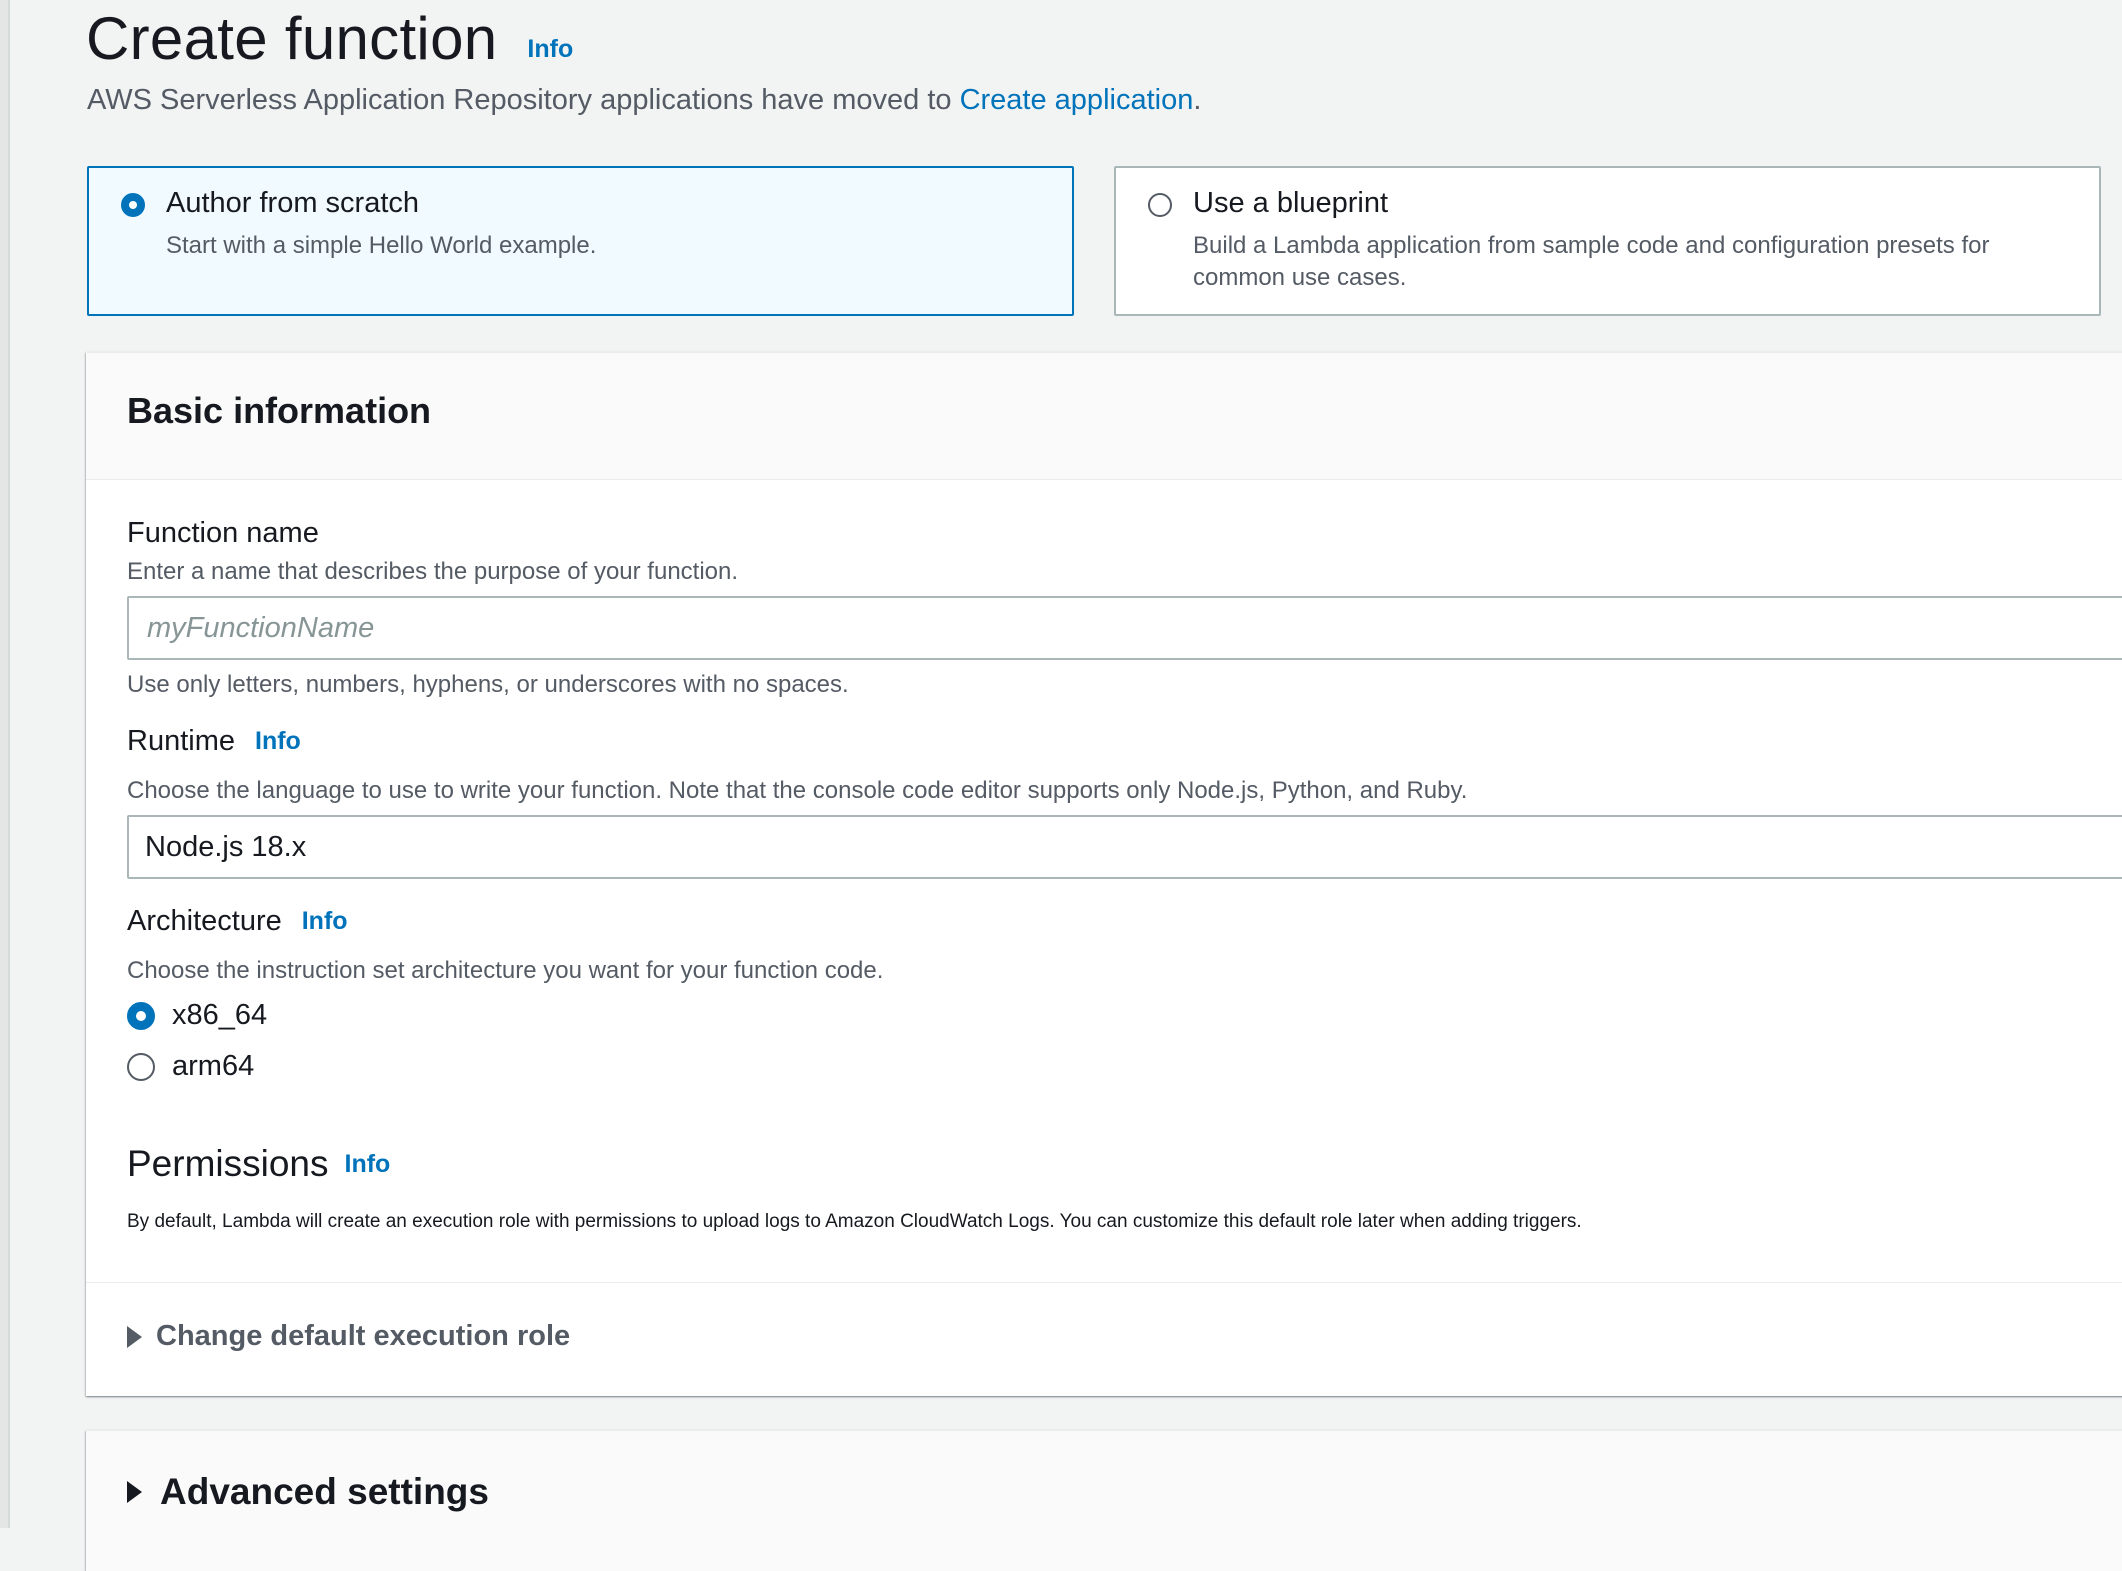 The image size is (2122, 1571). I want to click on expander-label: Advanced settings, so click(324, 1491).